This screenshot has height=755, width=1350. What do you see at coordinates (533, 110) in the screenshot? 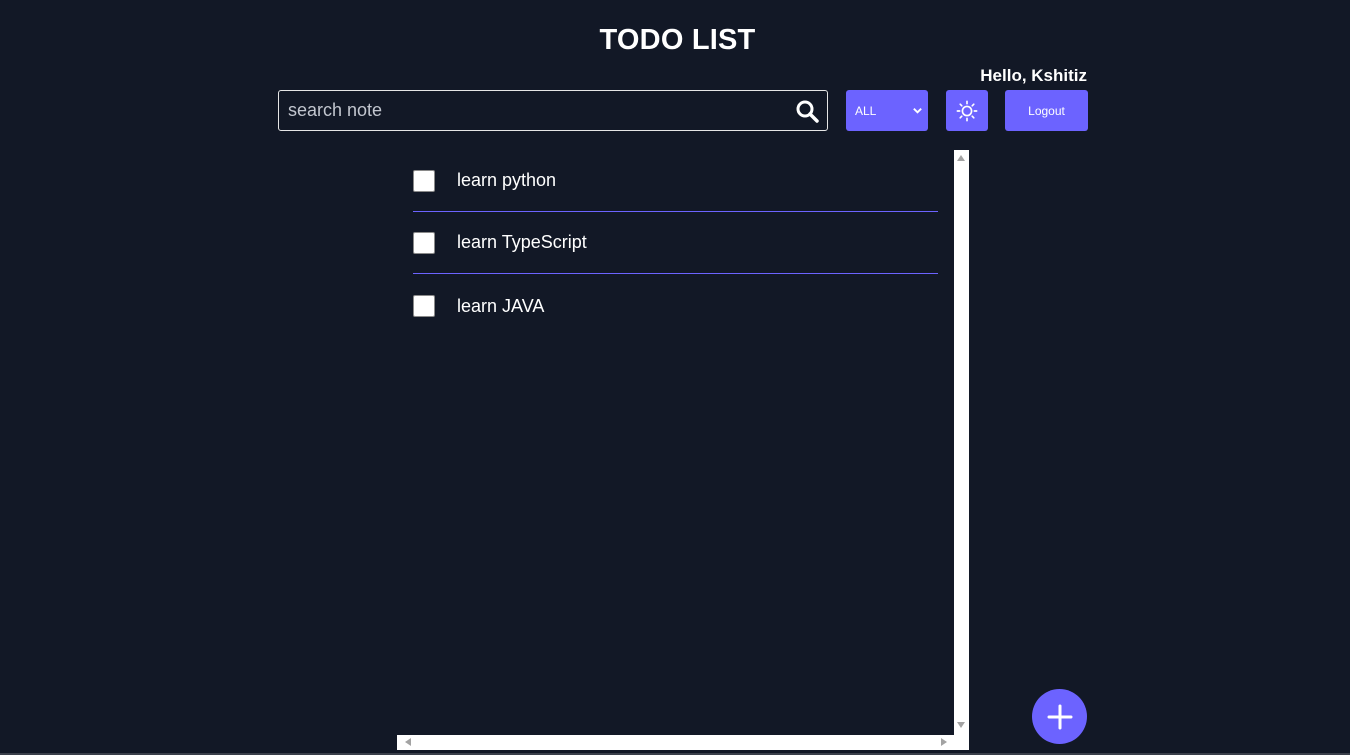
I see `search-input` at bounding box center [533, 110].